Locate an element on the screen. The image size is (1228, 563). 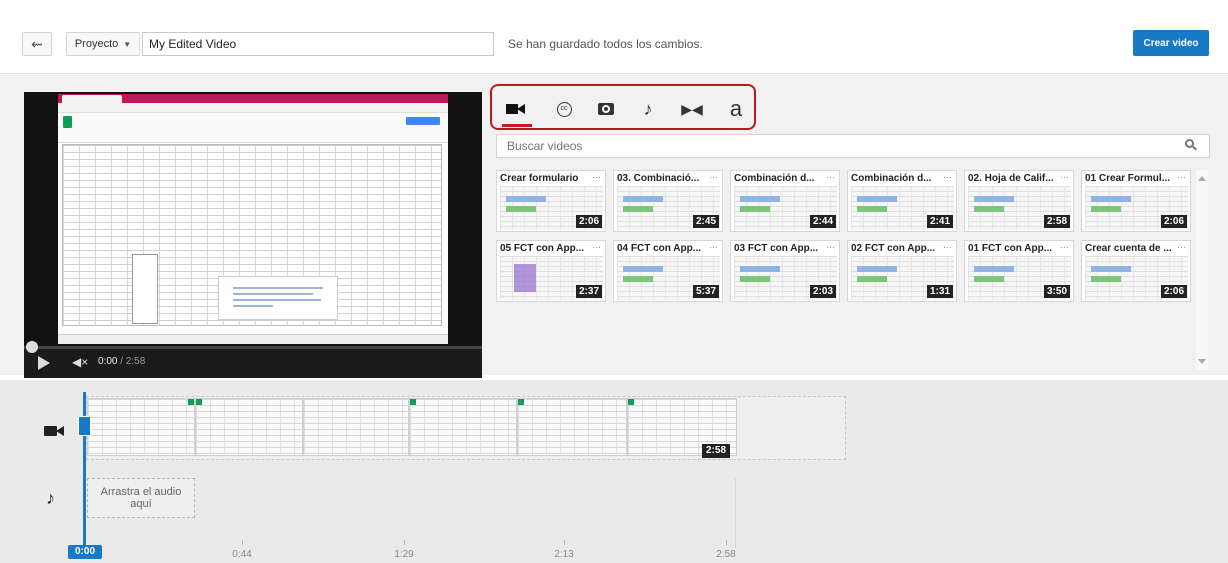
search-box is located at coordinates (853, 146).